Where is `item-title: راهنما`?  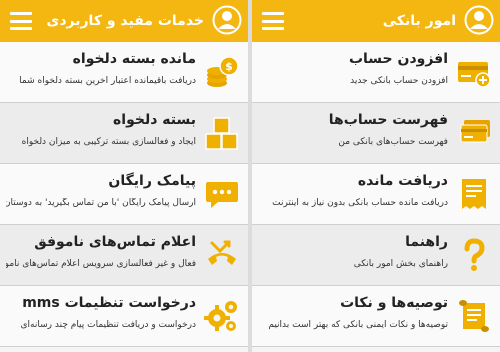
item-title: راهنما is located at coordinates (426, 242).